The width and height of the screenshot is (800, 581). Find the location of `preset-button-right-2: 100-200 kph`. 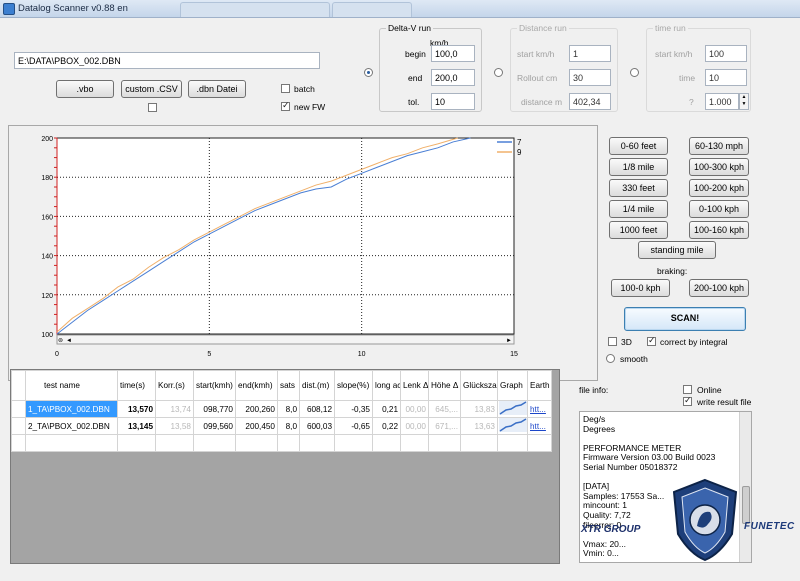

preset-button-right-2: 100-200 kph is located at coordinates (719, 188).